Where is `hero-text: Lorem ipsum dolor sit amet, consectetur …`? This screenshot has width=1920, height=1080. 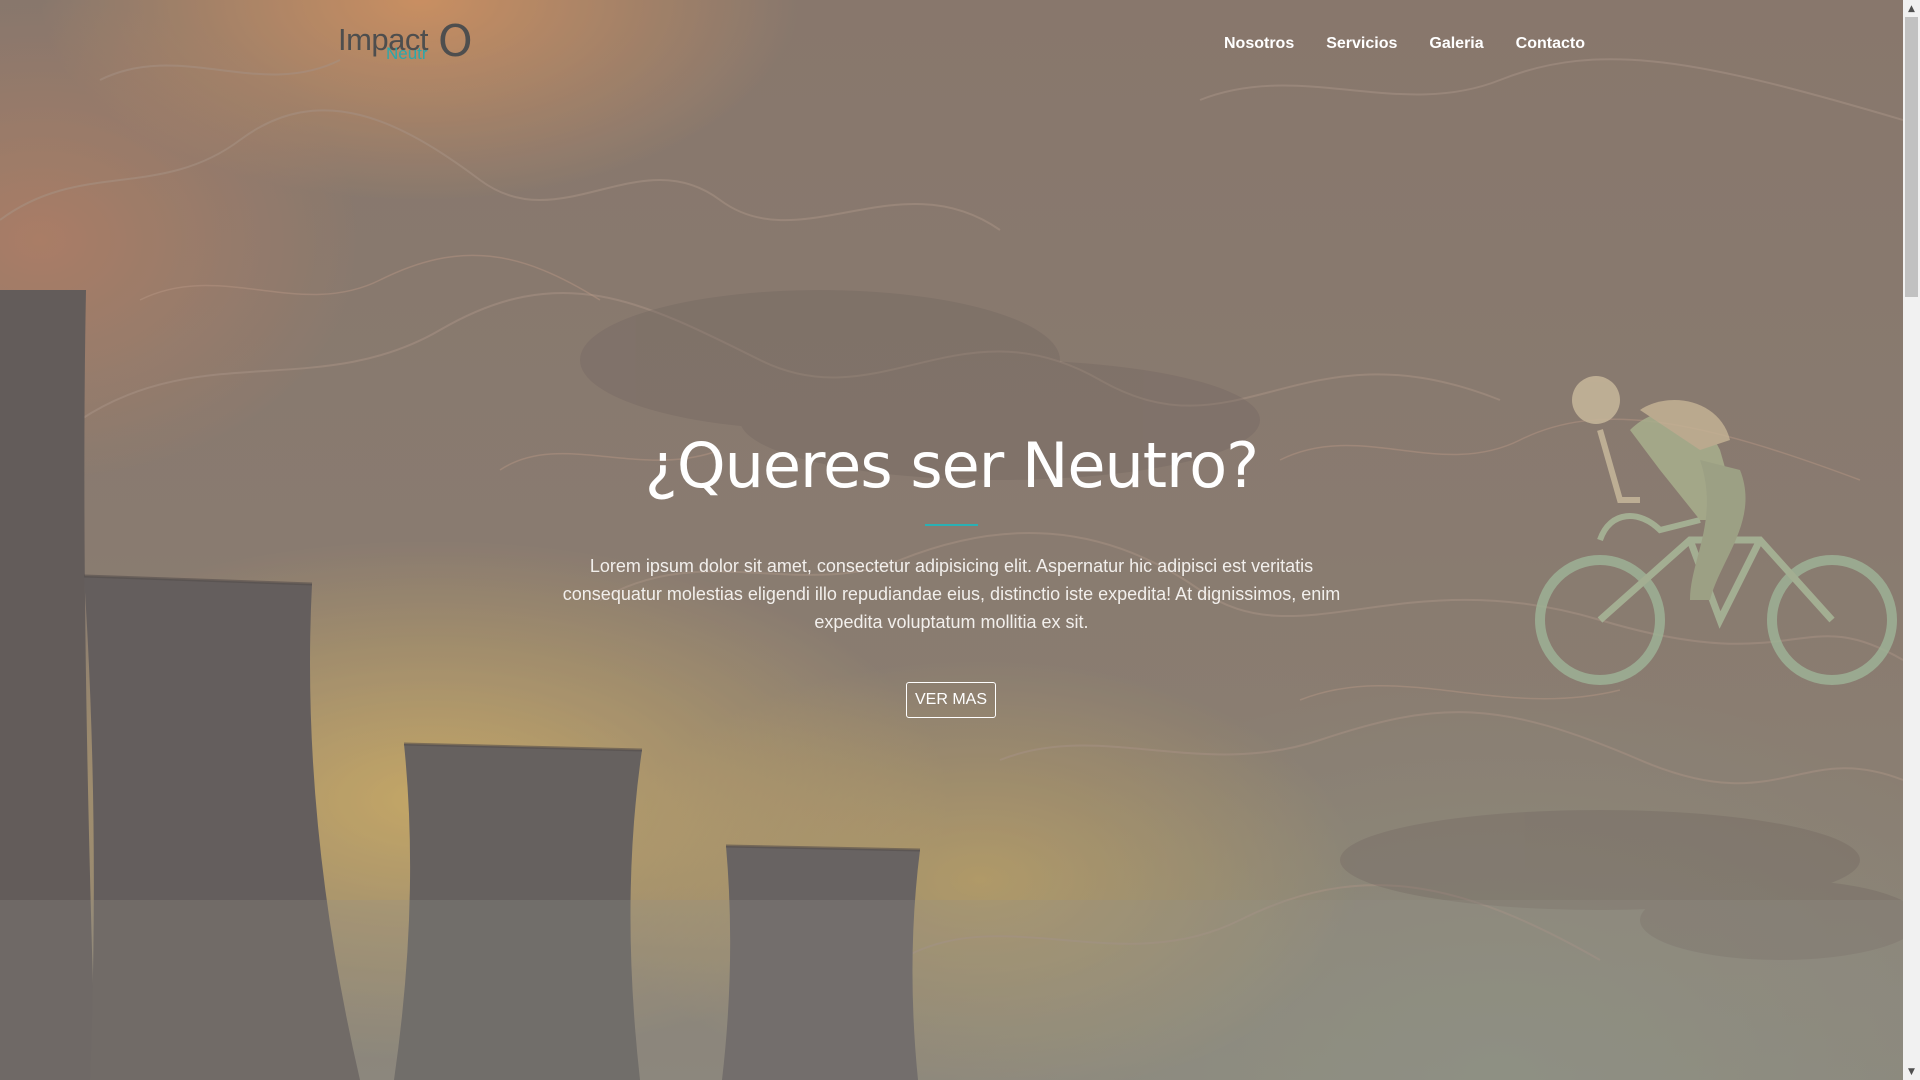
hero-text: Lorem ipsum dolor sit amet, consectetur … is located at coordinates (951, 594).